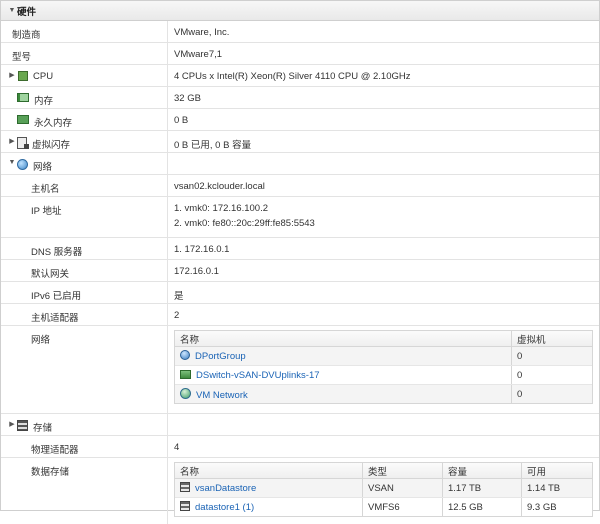  What do you see at coordinates (202, 32) in the screenshot?
I see `vendor-value: VMware, Inc.` at bounding box center [202, 32].